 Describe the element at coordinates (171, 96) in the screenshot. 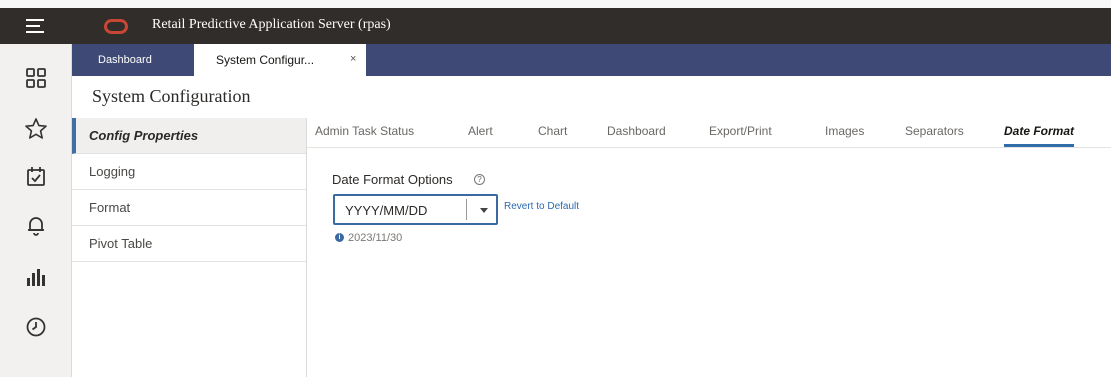

I see `page-title: System Configuration` at that location.